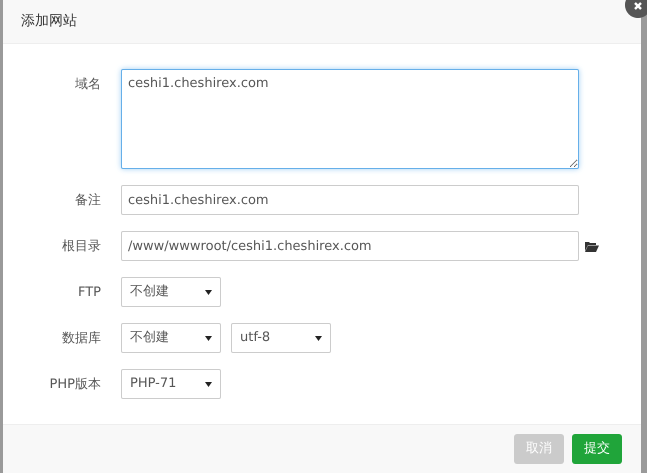  I want to click on field-label: 备注, so click(87, 201).